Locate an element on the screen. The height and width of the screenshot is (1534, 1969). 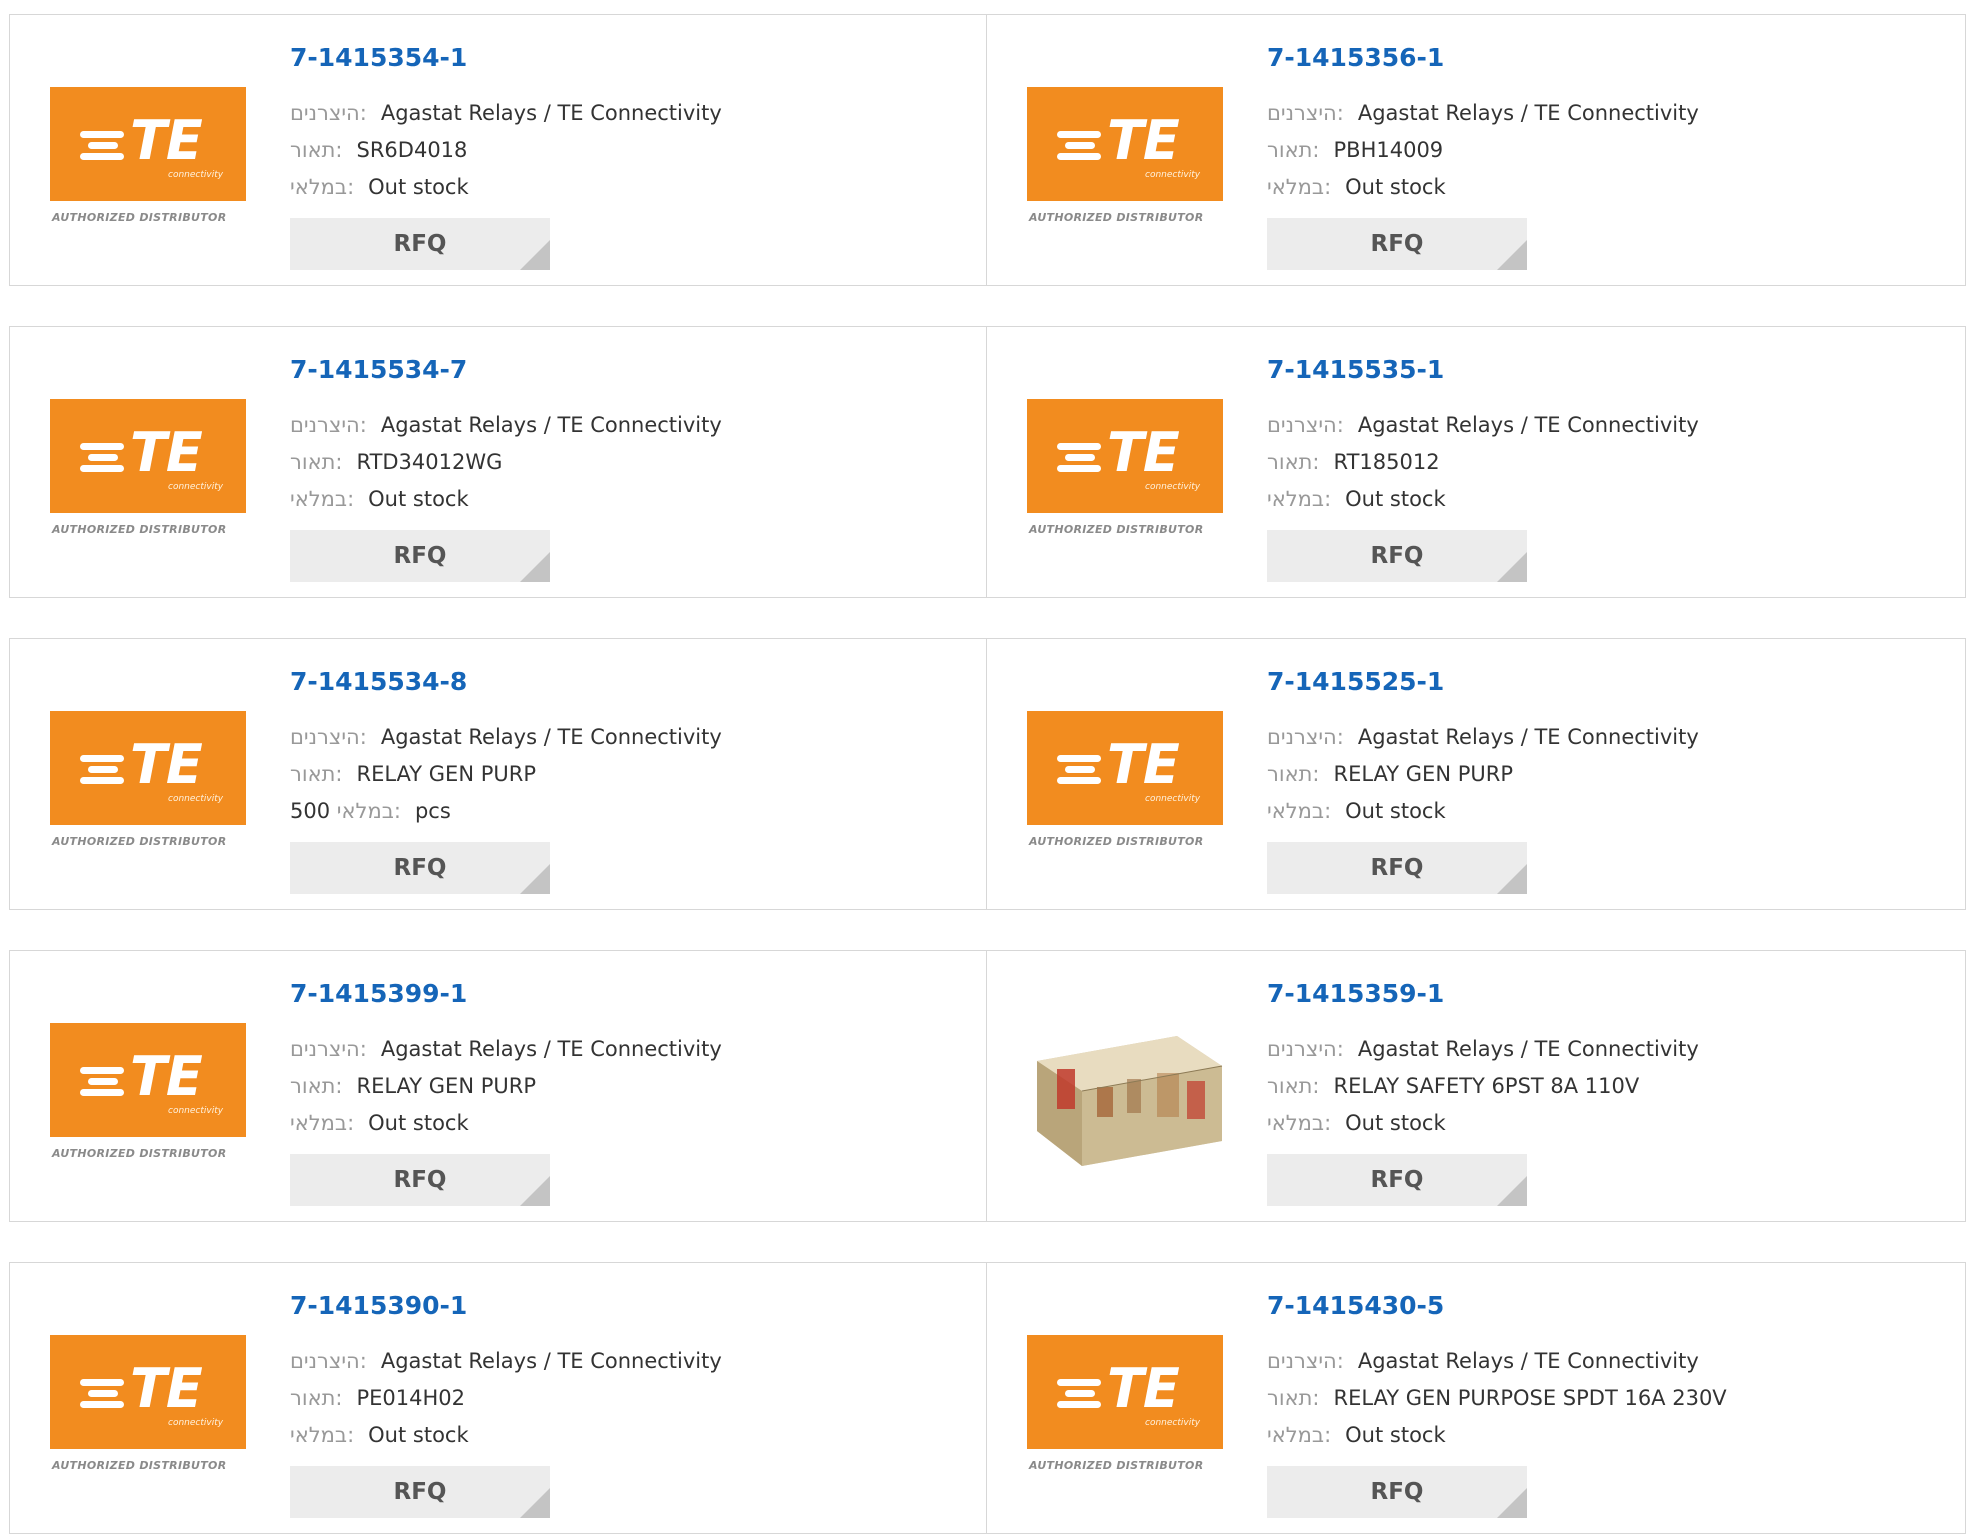
description-line: תאור: PE014H02 is located at coordinates (378, 1398).